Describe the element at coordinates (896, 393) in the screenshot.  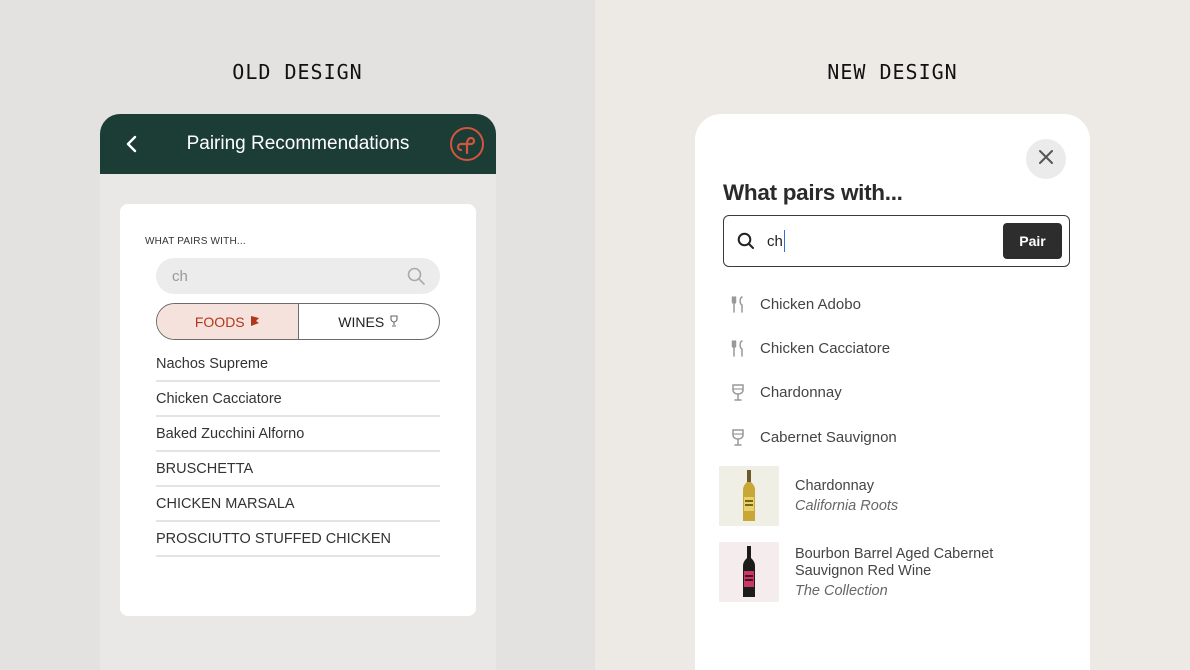
I see `suggestion-item: Chardonnay` at that location.